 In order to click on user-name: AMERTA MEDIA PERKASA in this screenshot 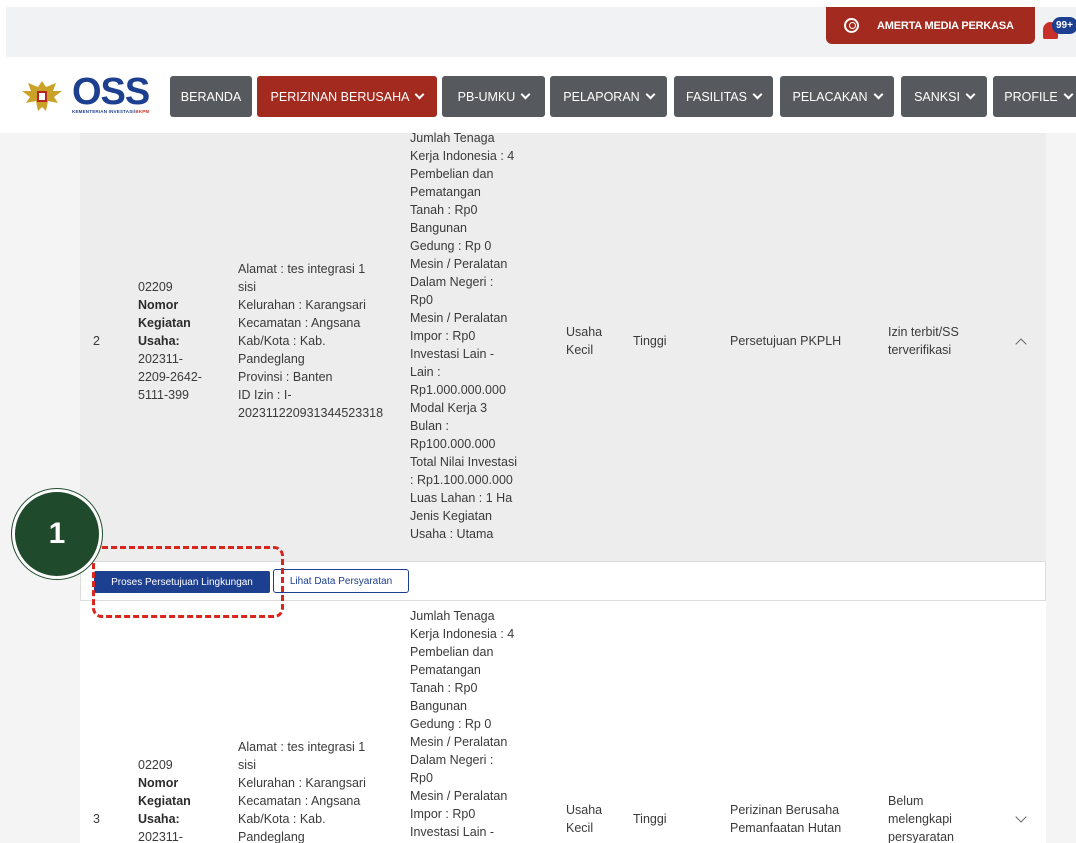, I will do `click(945, 25)`.